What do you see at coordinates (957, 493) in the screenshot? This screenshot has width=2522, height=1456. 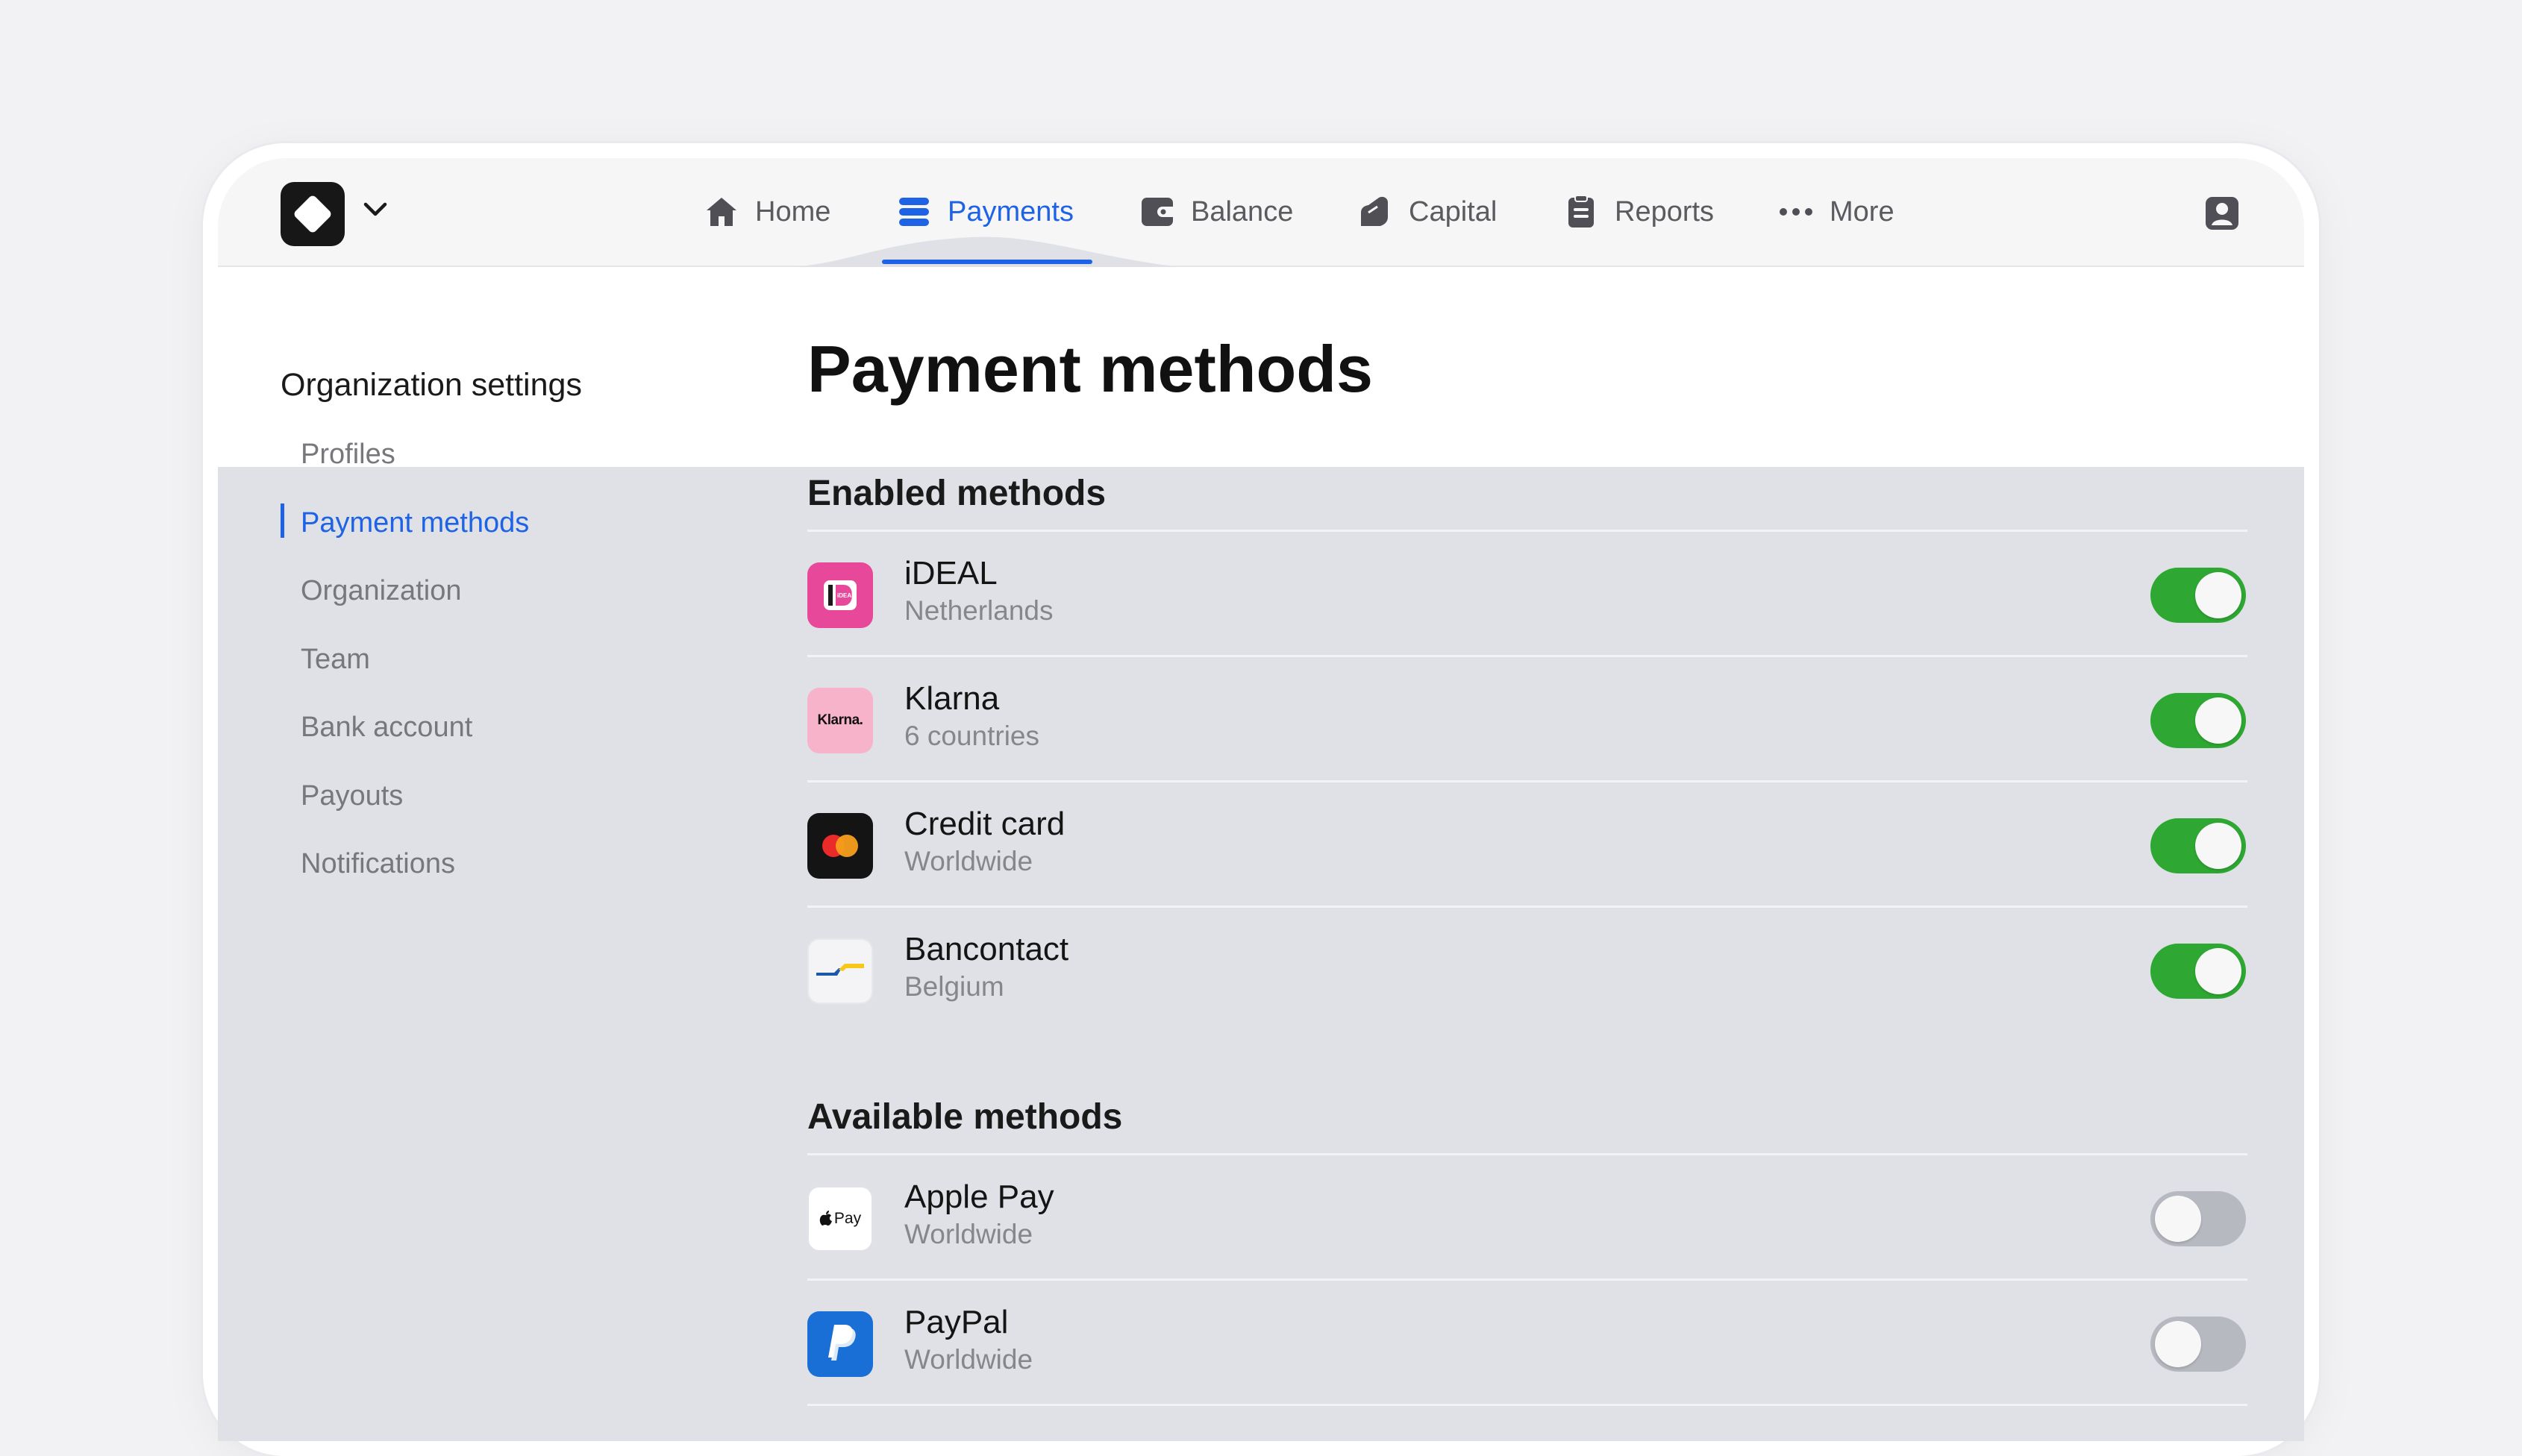 I see `enabled-methods-heading: Enabled methods` at bounding box center [957, 493].